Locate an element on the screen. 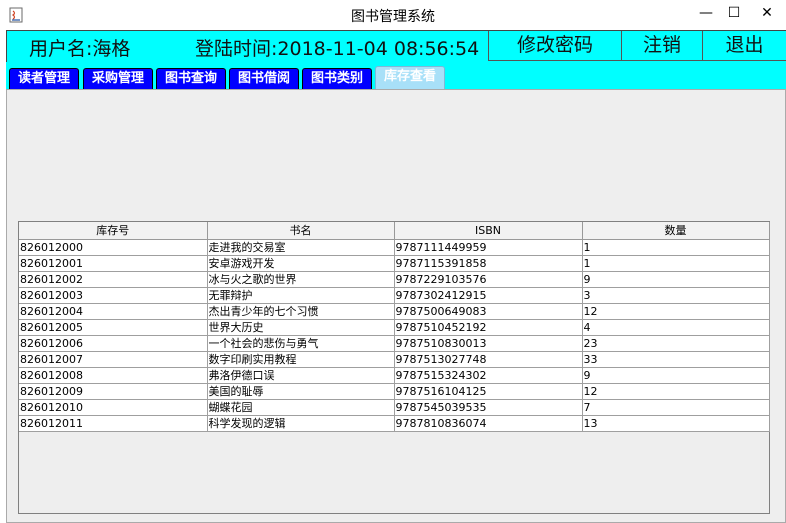 The height and width of the screenshot is (523, 786). table-row: 826012009 美国的耻辱 9787516104125 12 is located at coordinates (394, 391).